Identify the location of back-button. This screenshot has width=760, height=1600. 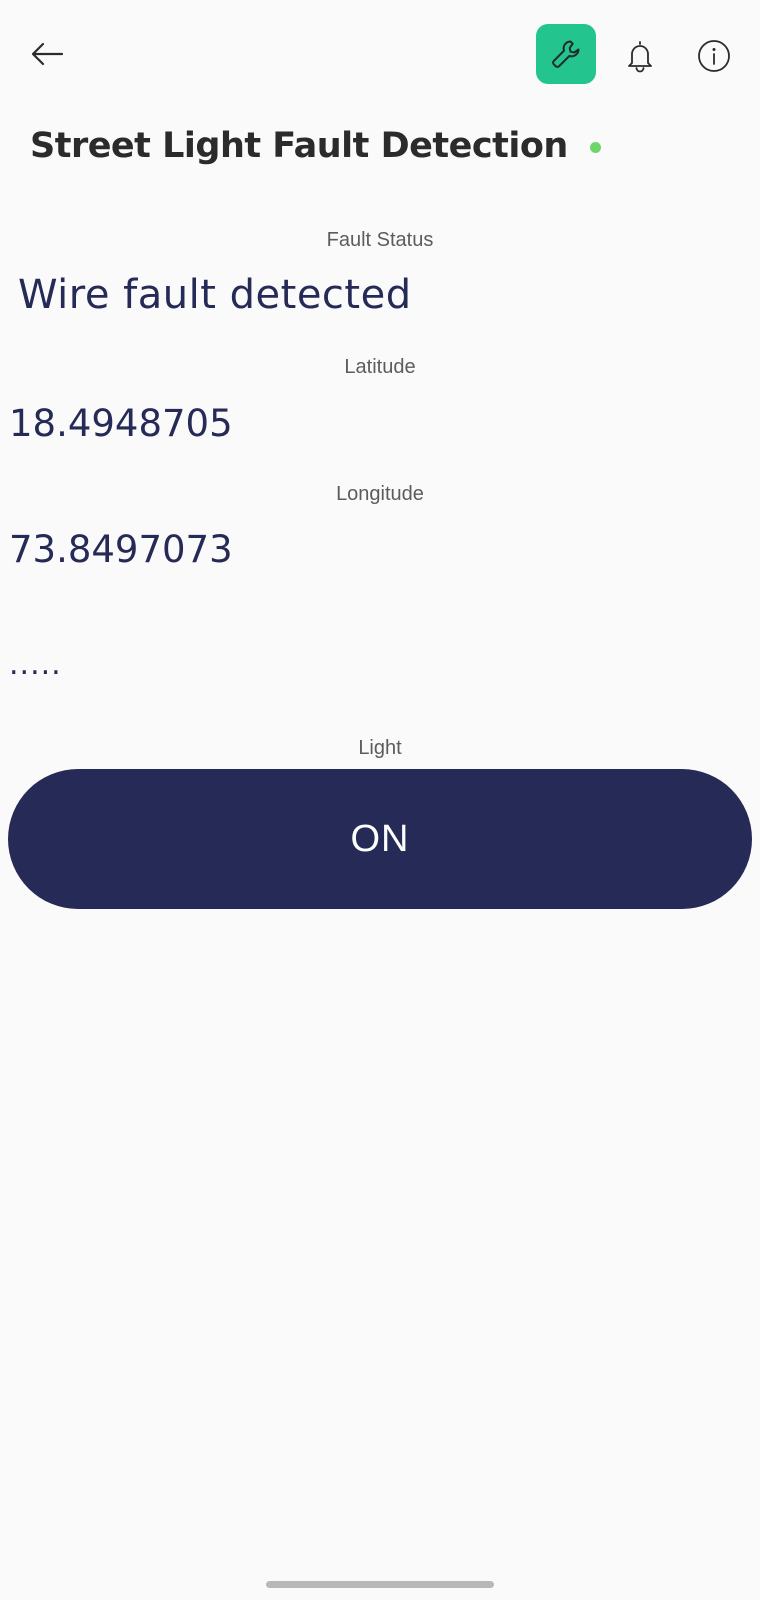
(47, 54).